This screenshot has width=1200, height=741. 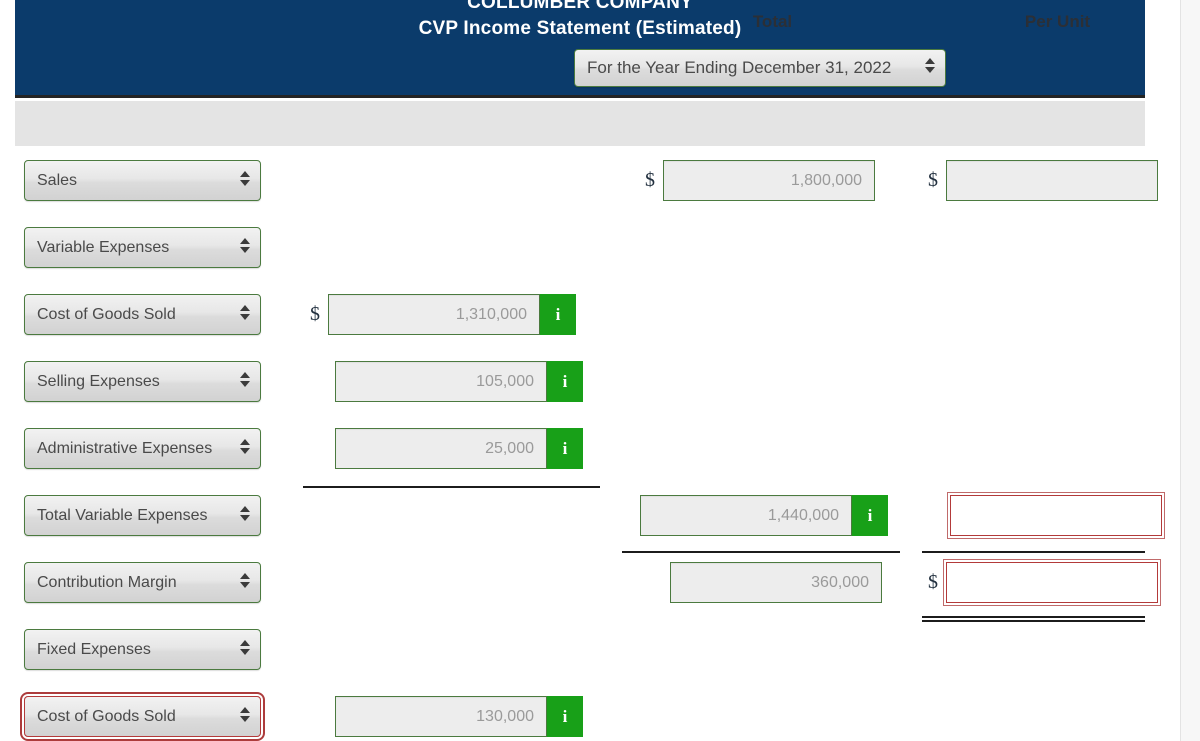 I want to click on amount-input: 105,000, so click(x=441, y=381).